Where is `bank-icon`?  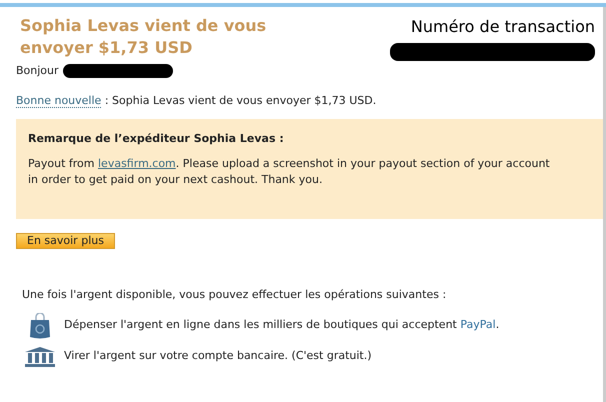
bank-icon is located at coordinates (40, 356).